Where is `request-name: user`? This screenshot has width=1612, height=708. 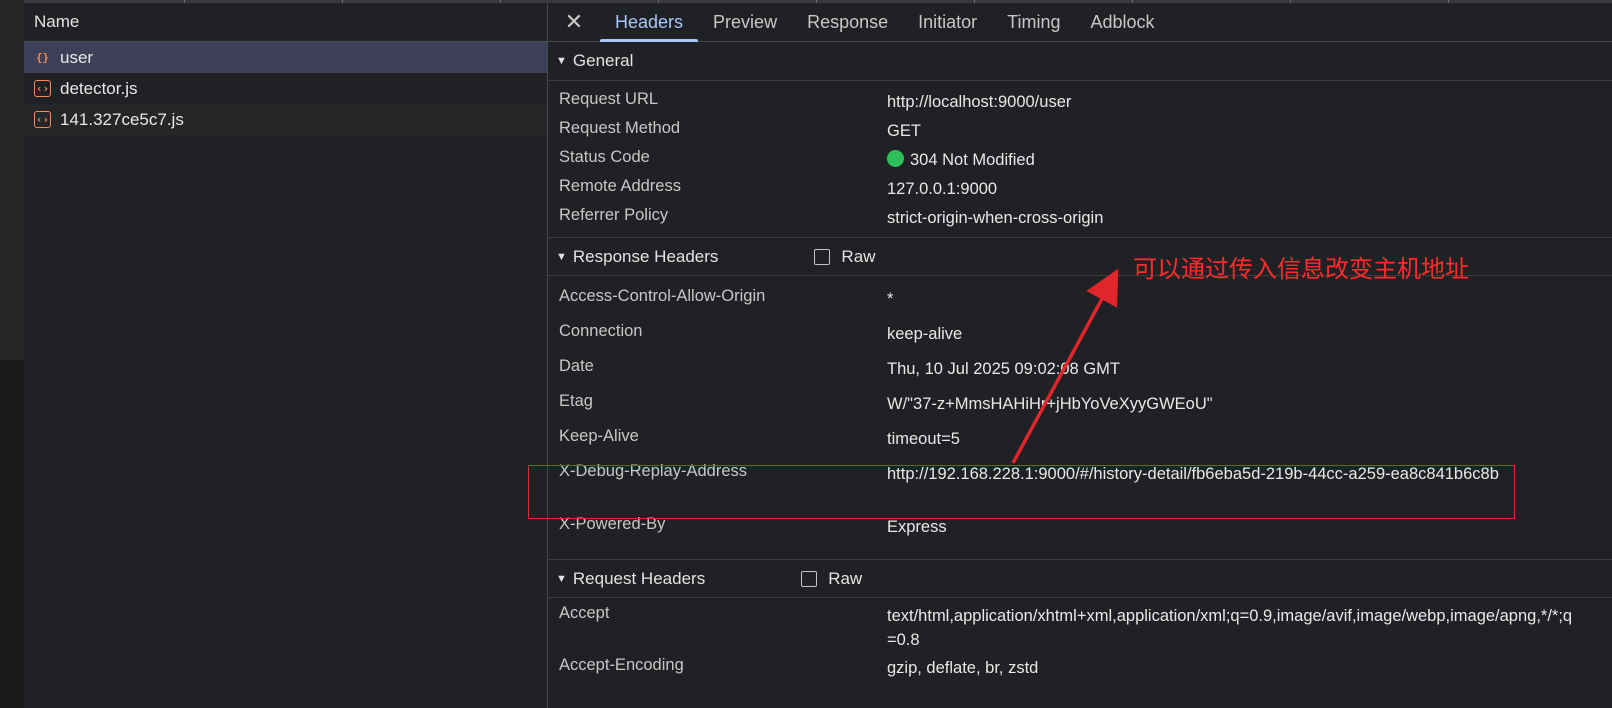 request-name: user is located at coordinates (77, 57).